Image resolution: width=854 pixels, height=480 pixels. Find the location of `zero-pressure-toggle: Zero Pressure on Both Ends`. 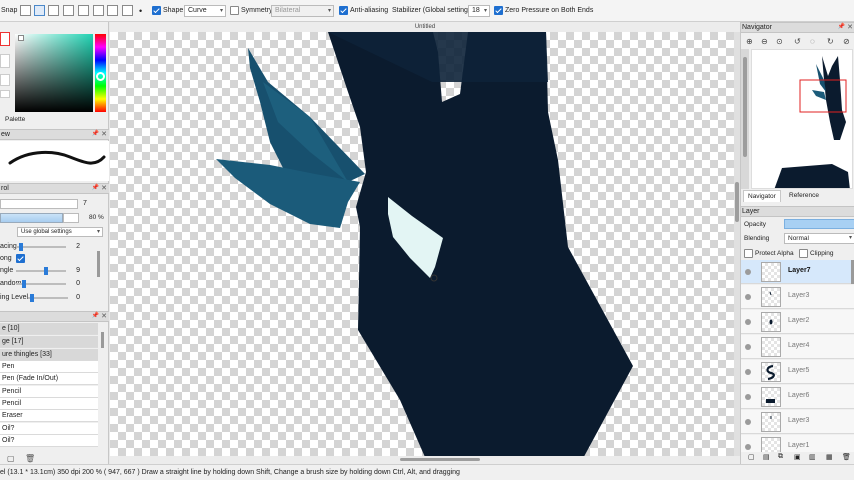

zero-pressure-toggle: Zero Pressure on Both Ends is located at coordinates (543, 11).